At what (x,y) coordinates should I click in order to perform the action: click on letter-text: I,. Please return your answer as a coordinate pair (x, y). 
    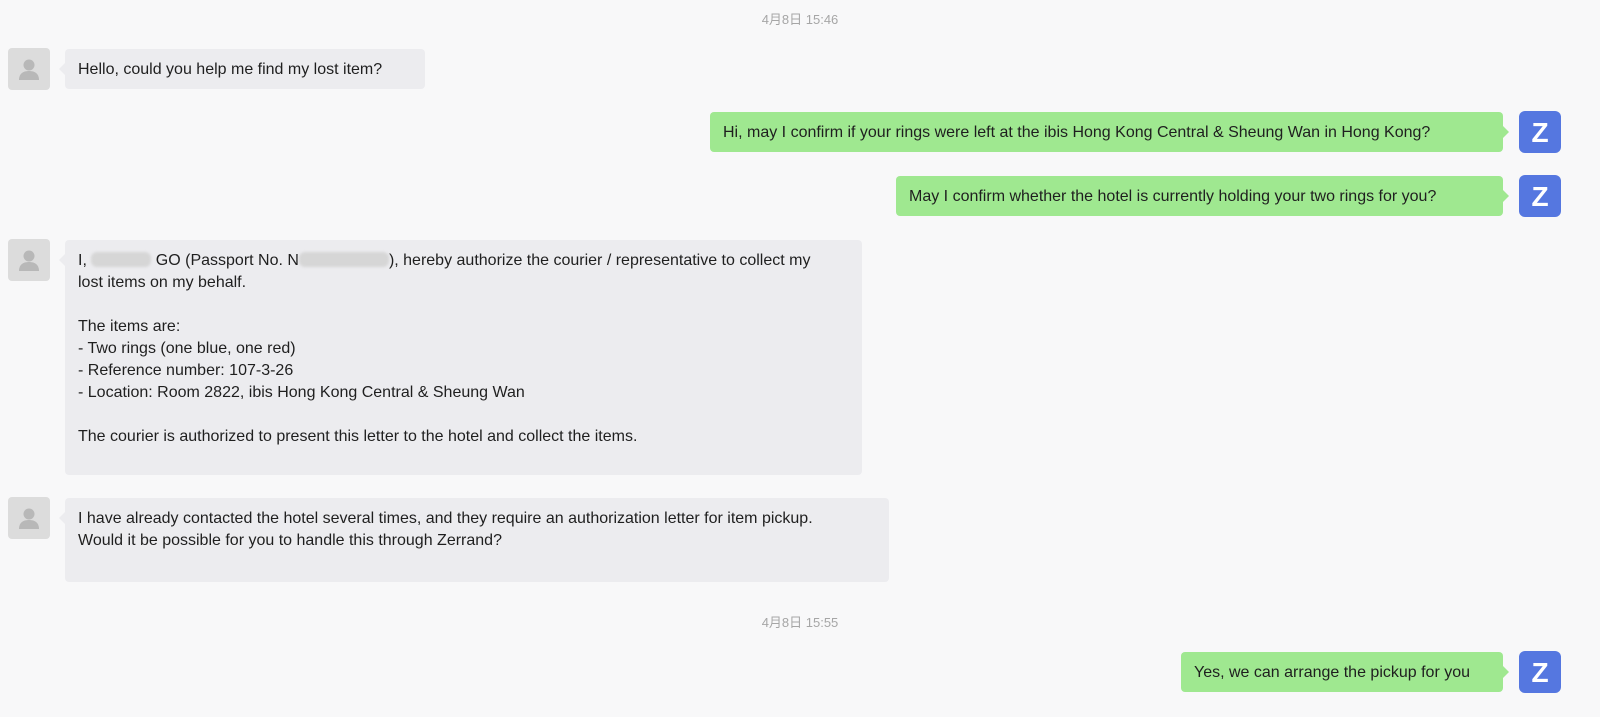
    Looking at the image, I should click on (85, 260).